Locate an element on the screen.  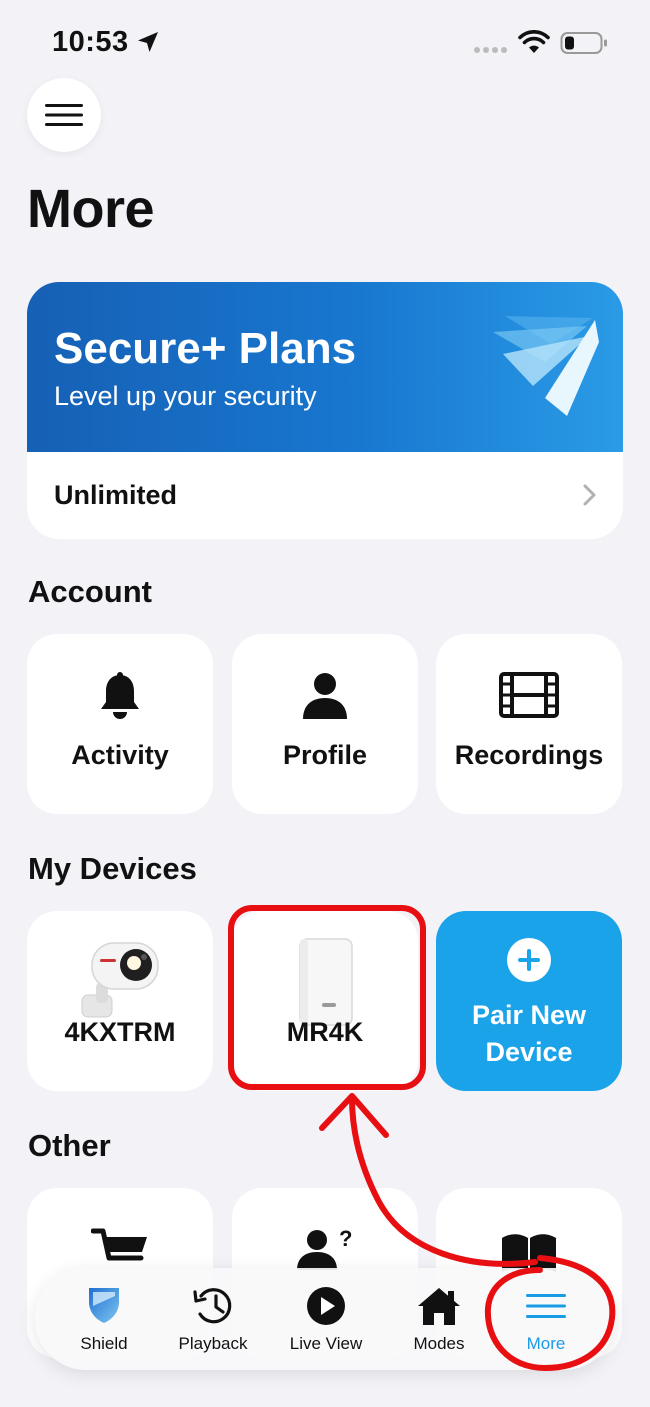
film-icon is located at coordinates (529, 695).